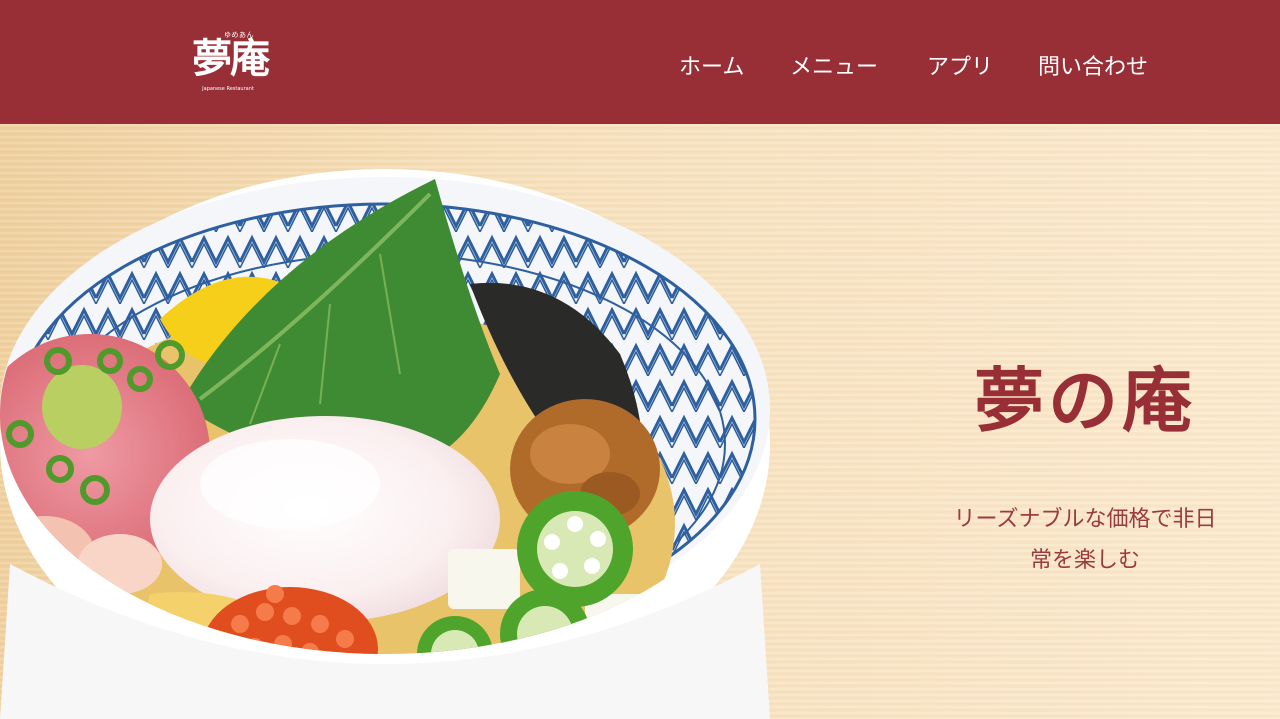  I want to click on nav-contact: 問い合わせ, so click(1093, 68).